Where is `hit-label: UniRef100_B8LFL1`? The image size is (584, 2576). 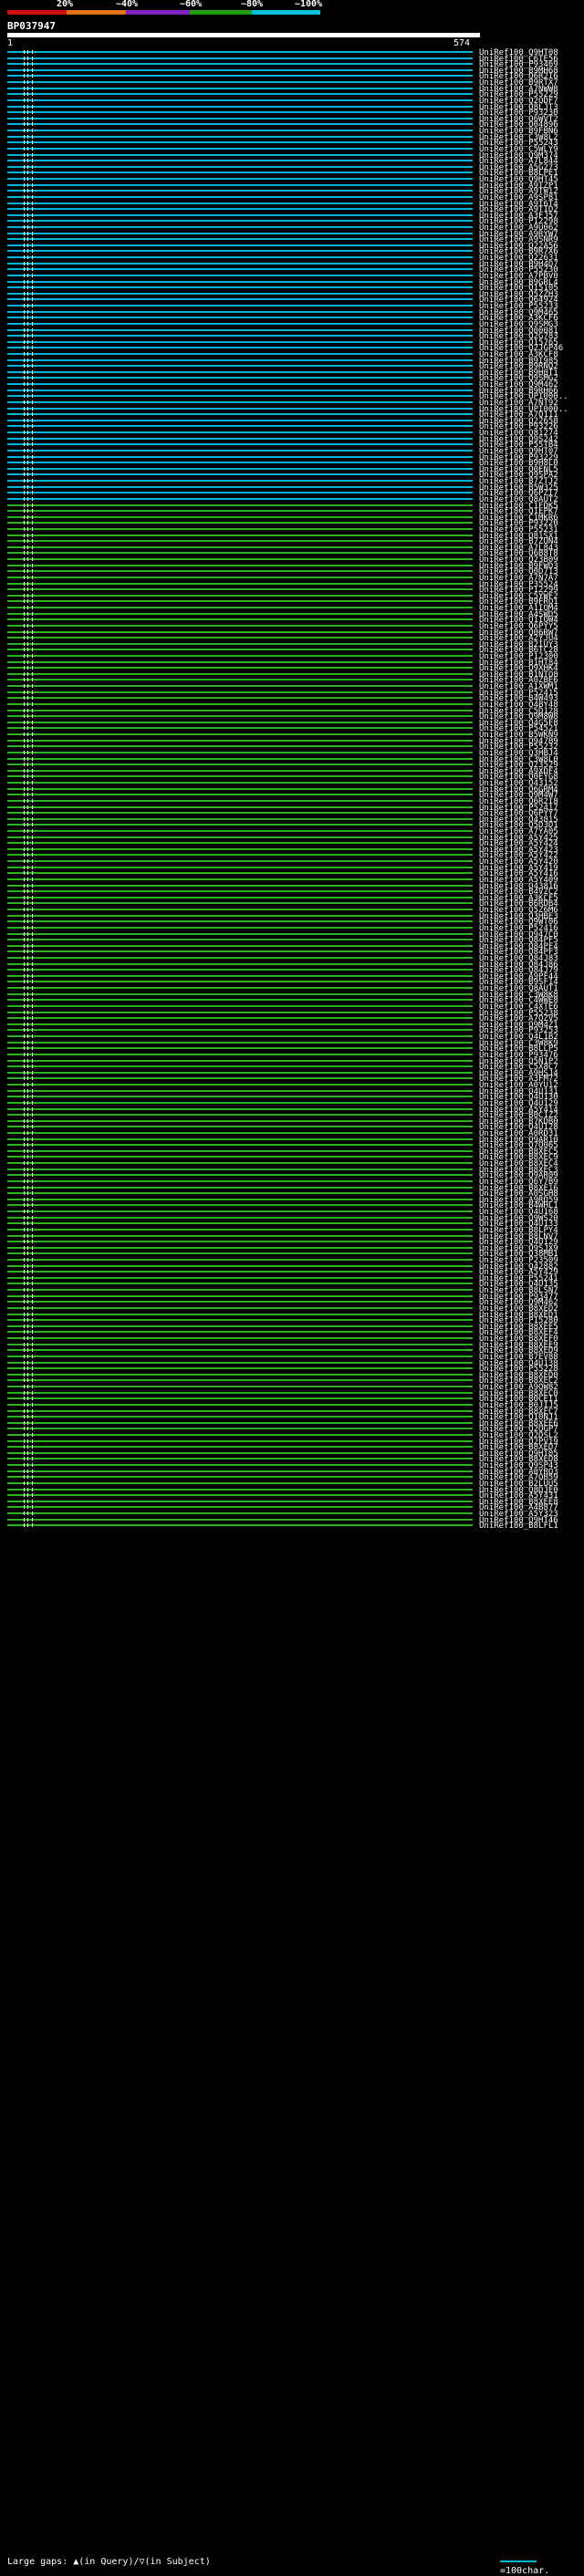 hit-label: UniRef100_B8LFL1 is located at coordinates (518, 1526).